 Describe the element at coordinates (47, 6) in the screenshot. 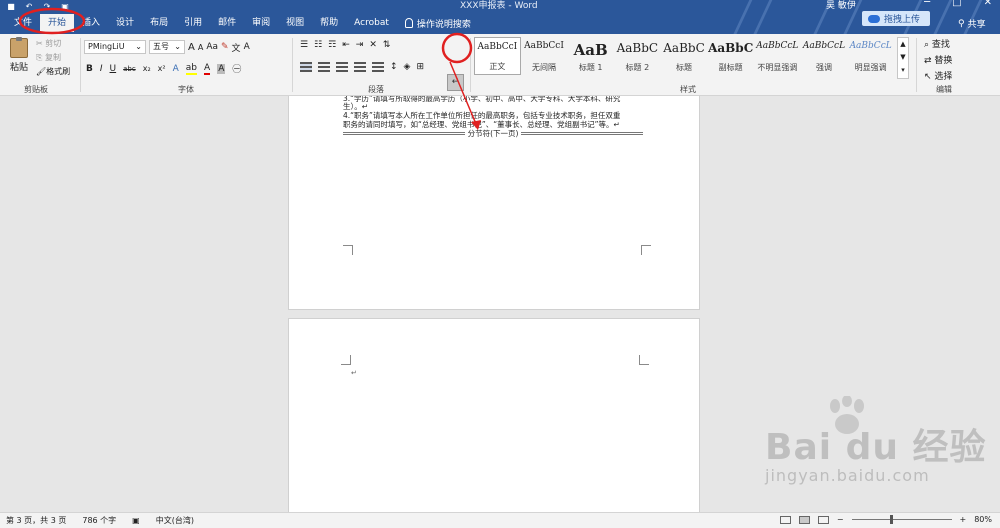

I see `redo-icon: ↷` at that location.